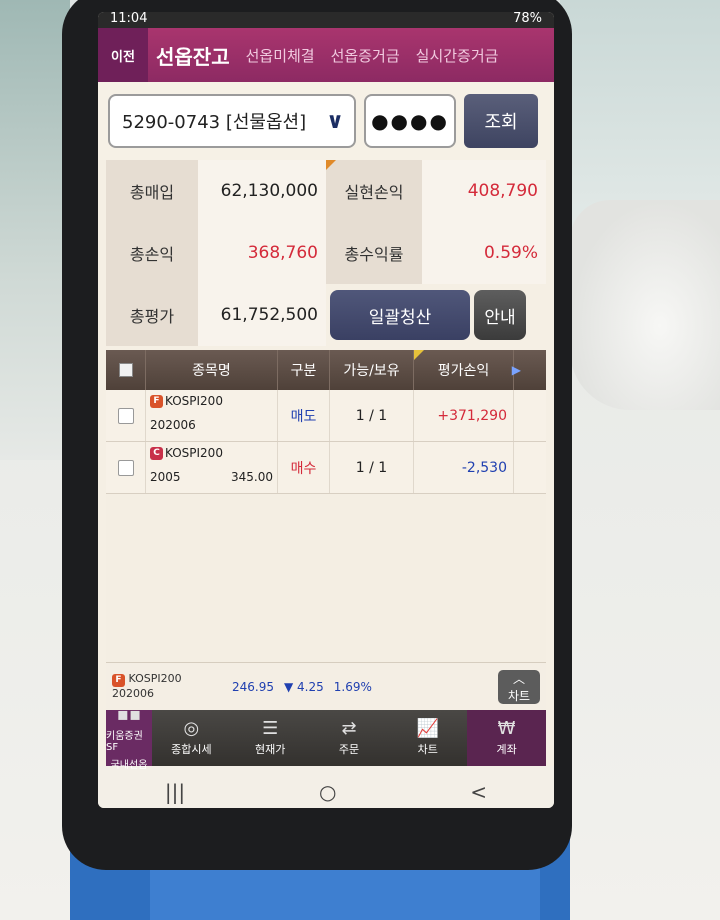  Describe the element at coordinates (175, 792) in the screenshot. I see `recent-apps-icon: |||` at that location.